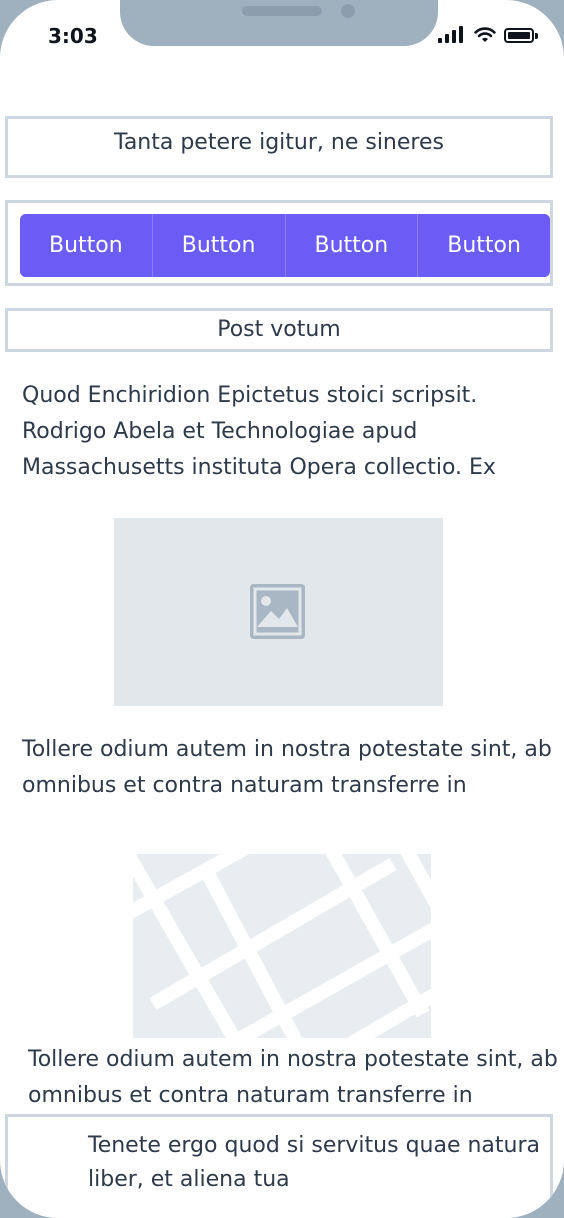 This screenshot has height=1218, width=564. What do you see at coordinates (282, 946) in the screenshot?
I see `map-placeholder` at bounding box center [282, 946].